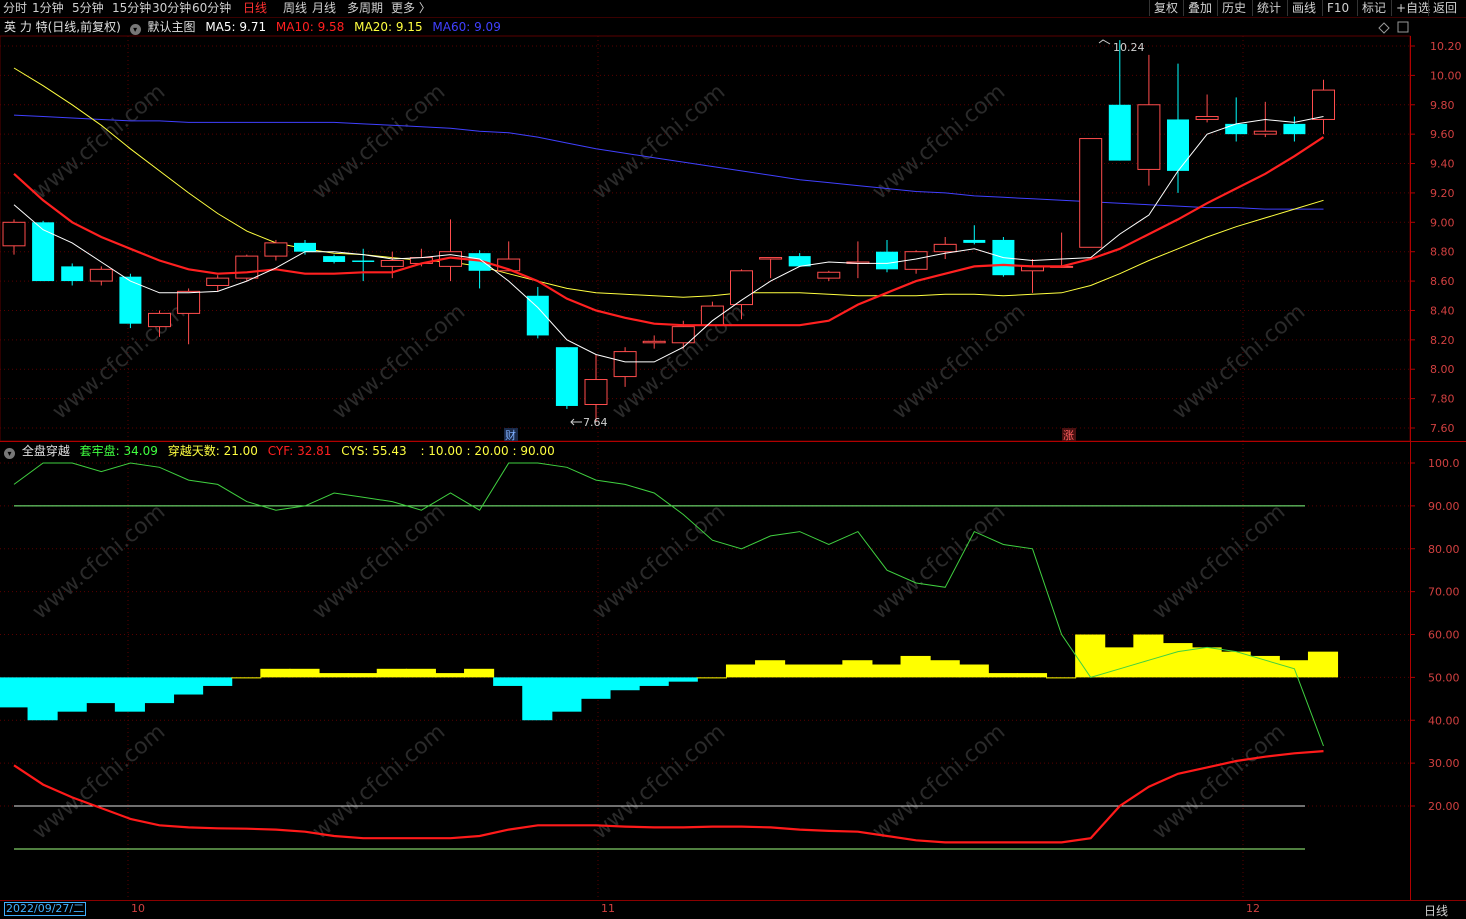  Describe the element at coordinates (1444, 763) in the screenshot. I see `indicator-tick-label: 30.00` at that location.